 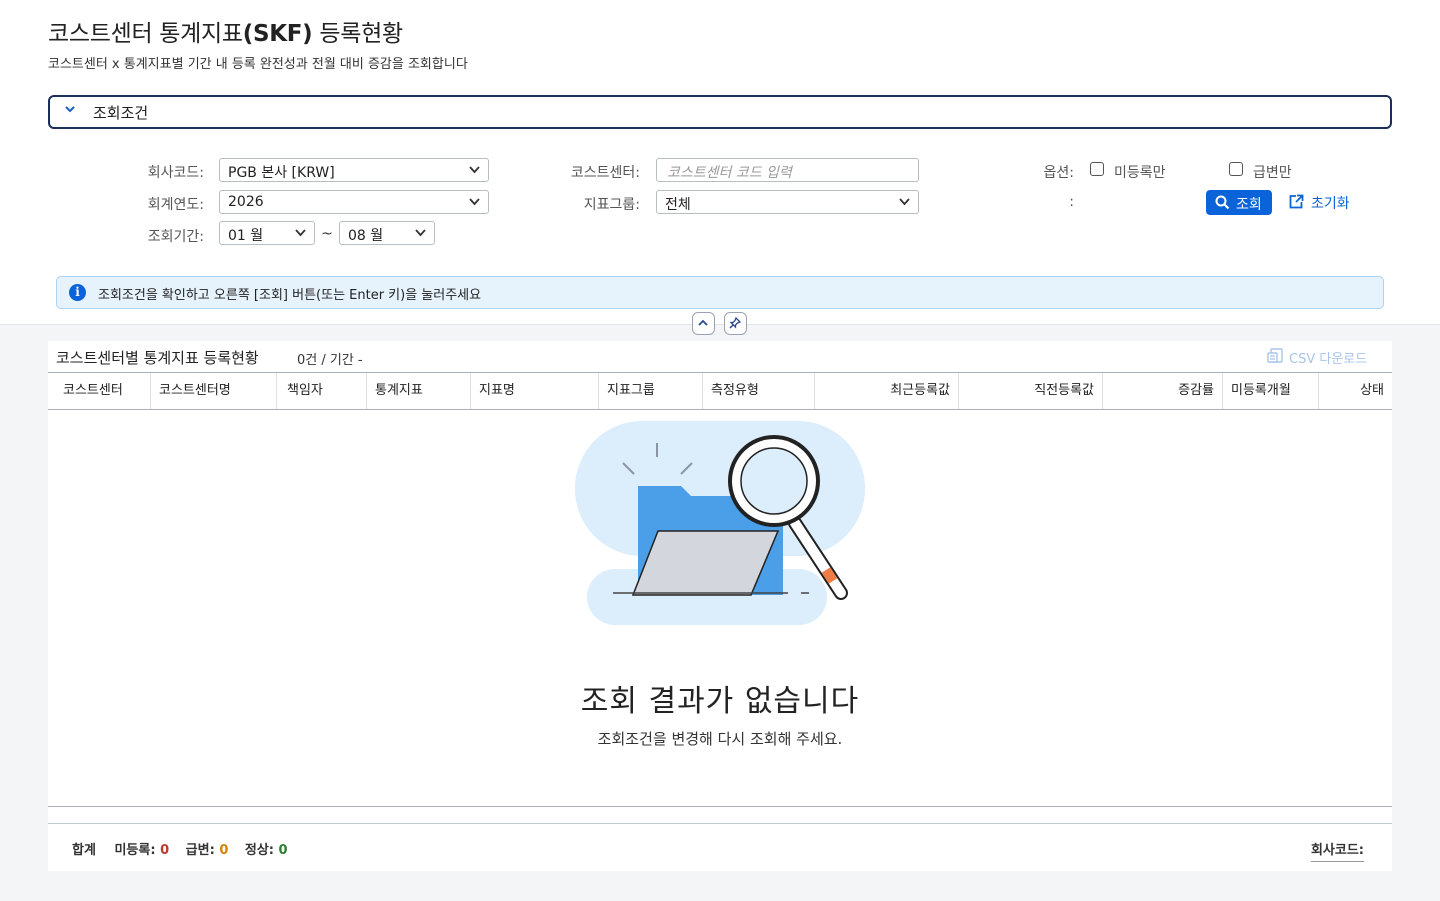 What do you see at coordinates (277, 34) in the screenshot?
I see `page-title-bold: (SKF)` at bounding box center [277, 34].